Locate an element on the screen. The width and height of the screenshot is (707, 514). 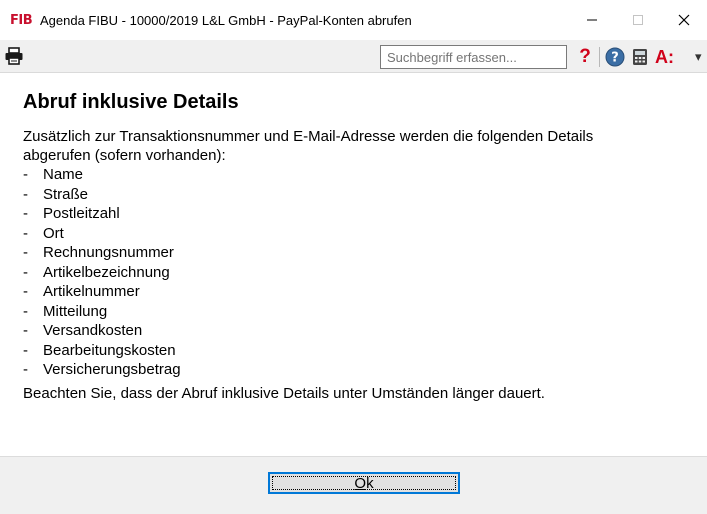
toolbar: ? ? A: ▾ is located at coordinates (353, 56).